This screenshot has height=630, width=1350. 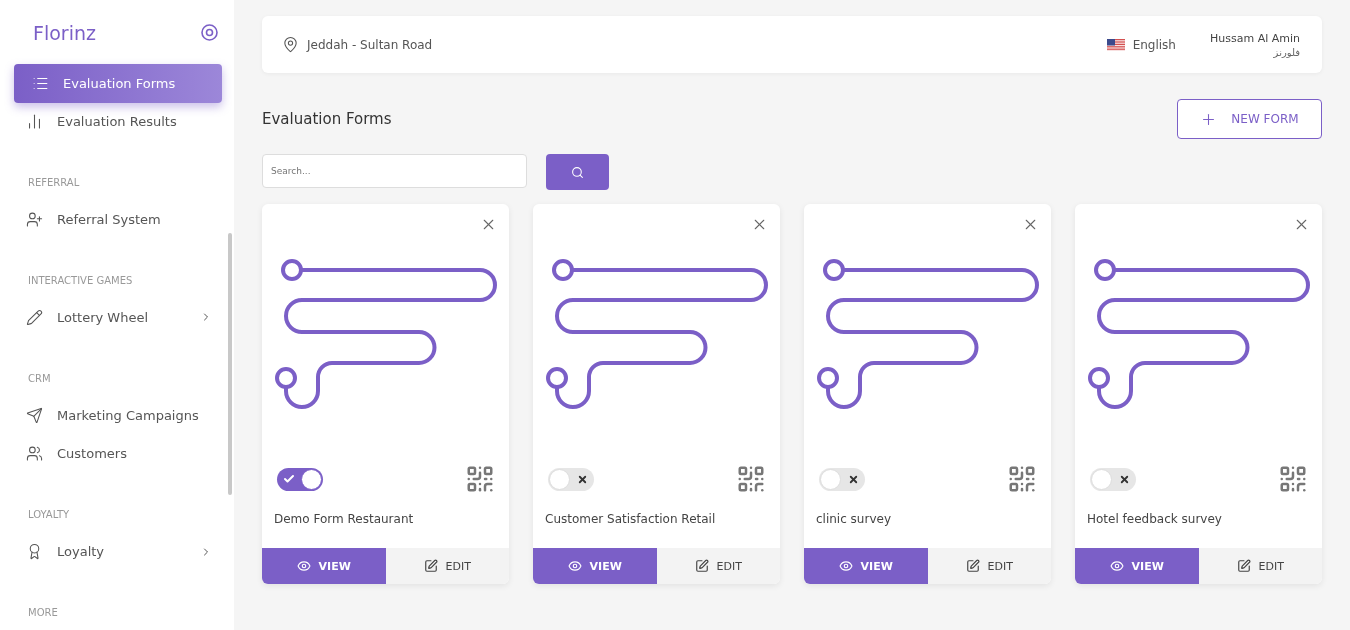 I want to click on user-subtitle: فلورنز, so click(x=1286, y=52).